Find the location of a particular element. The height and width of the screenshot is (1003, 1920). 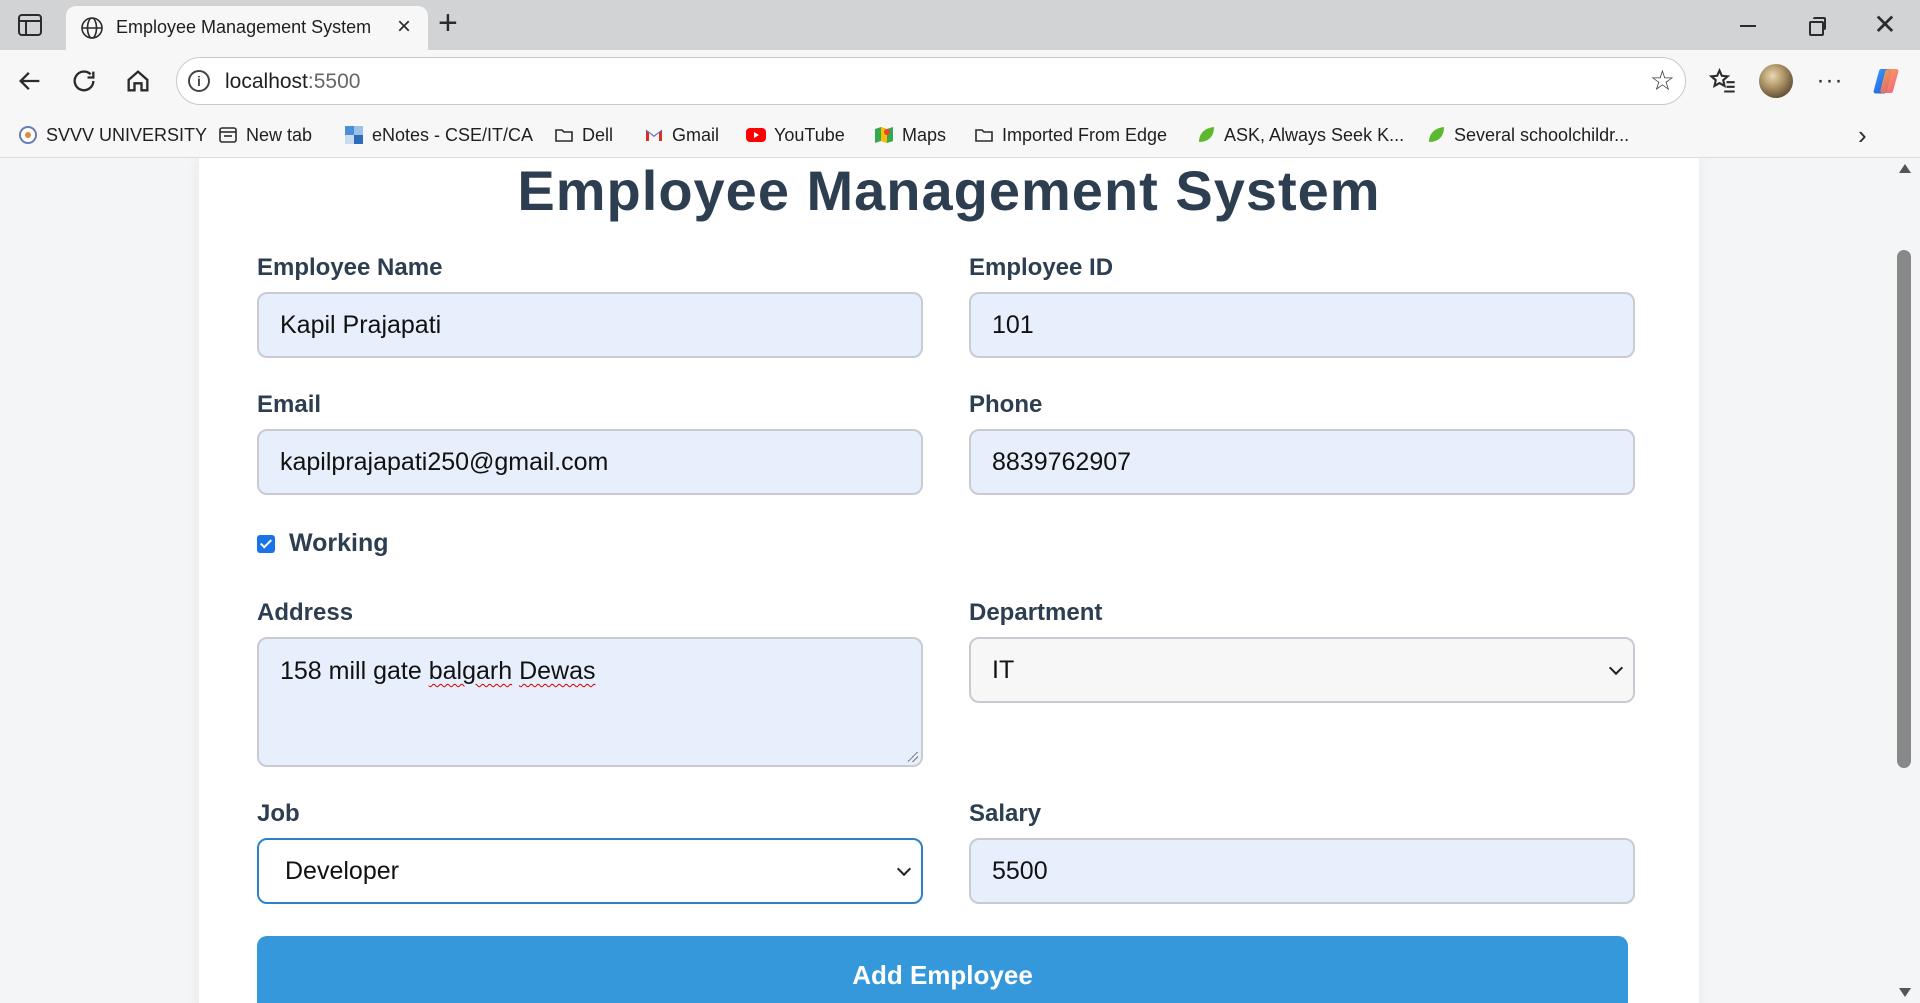

university-icon is located at coordinates (28, 135).